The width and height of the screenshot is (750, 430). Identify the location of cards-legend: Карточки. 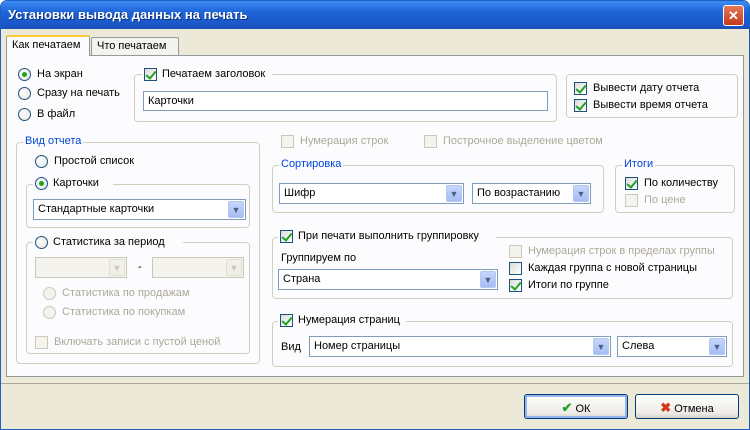
(73, 184).